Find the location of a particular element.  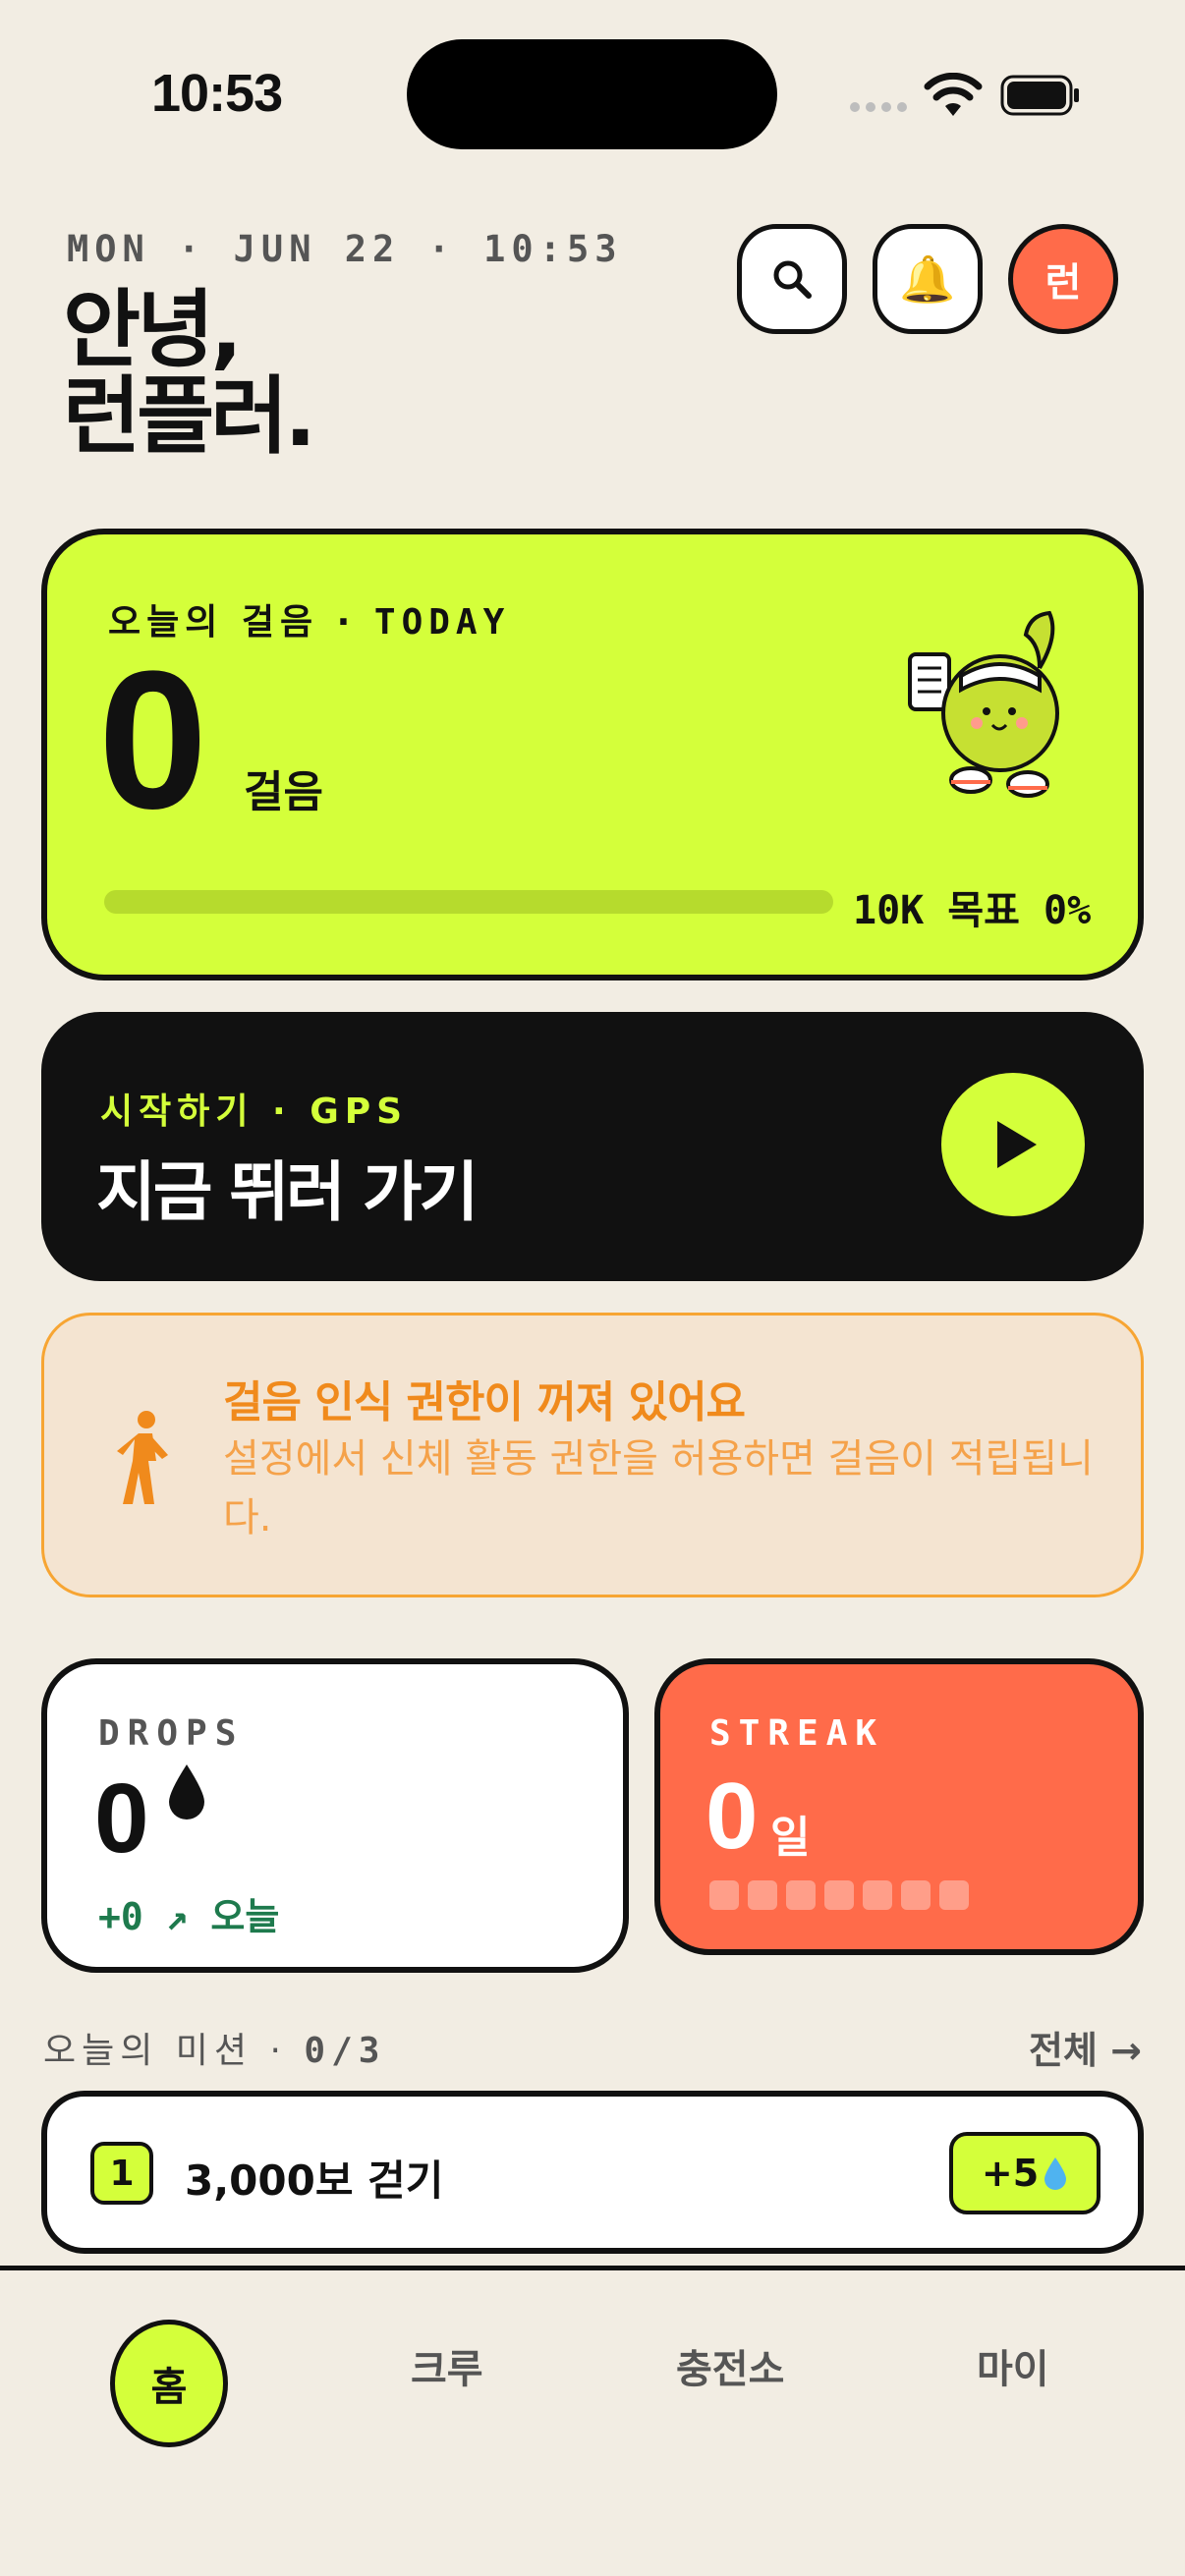

mission-reward-value: +5 is located at coordinates (1010, 2173).